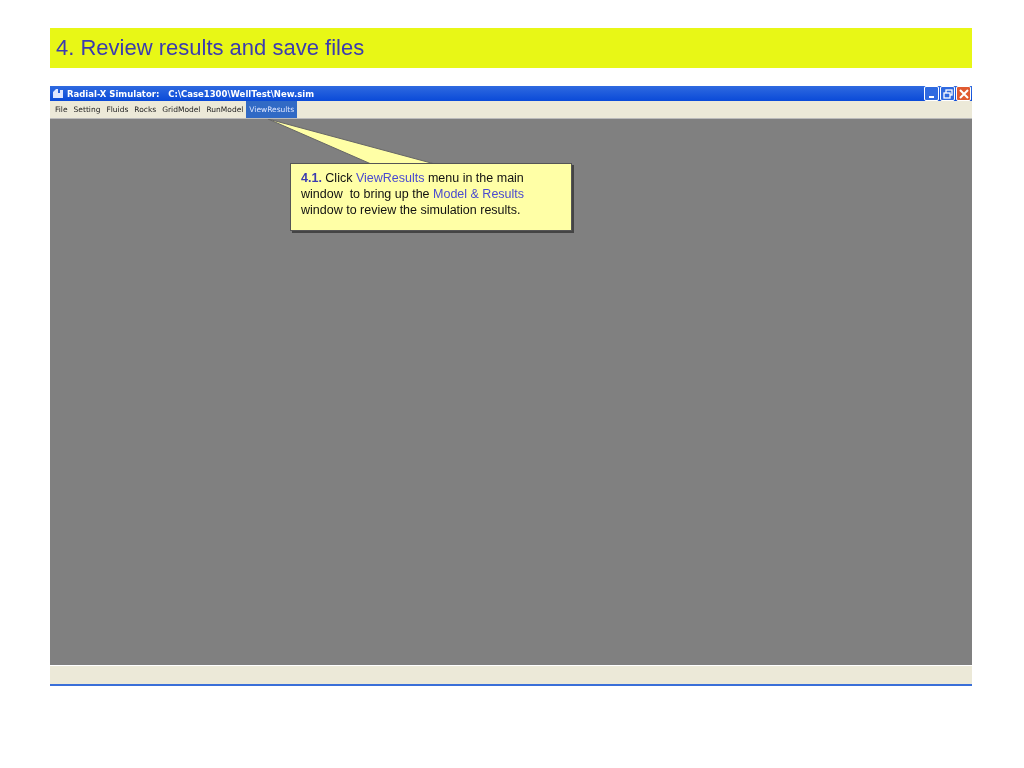 Image resolution: width=1024 pixels, height=768 pixels. I want to click on restore-button, so click(947, 93).